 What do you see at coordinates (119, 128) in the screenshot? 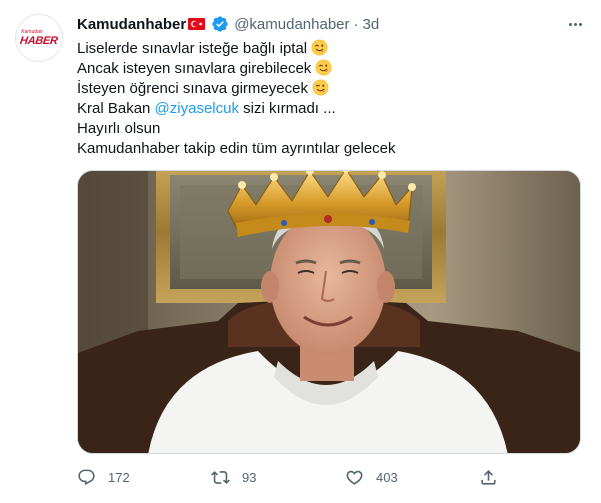
I see `tweet-line-text: Hayırlı olsun` at bounding box center [119, 128].